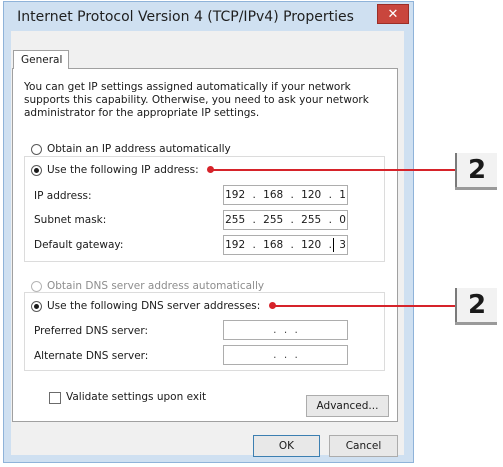 The width and height of the screenshot is (503, 467). Describe the element at coordinates (476, 188) in the screenshot. I see `callout-badge-ip-shadow` at that location.